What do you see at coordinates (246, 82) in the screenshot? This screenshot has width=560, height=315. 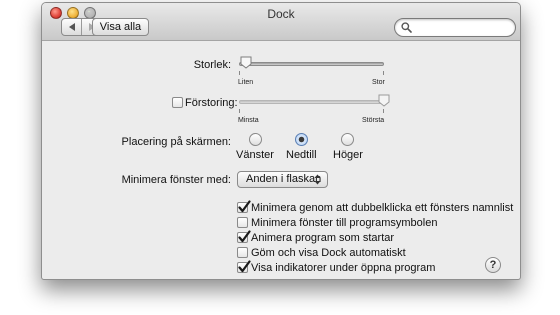 I see `size-min-label: Liten` at bounding box center [246, 82].